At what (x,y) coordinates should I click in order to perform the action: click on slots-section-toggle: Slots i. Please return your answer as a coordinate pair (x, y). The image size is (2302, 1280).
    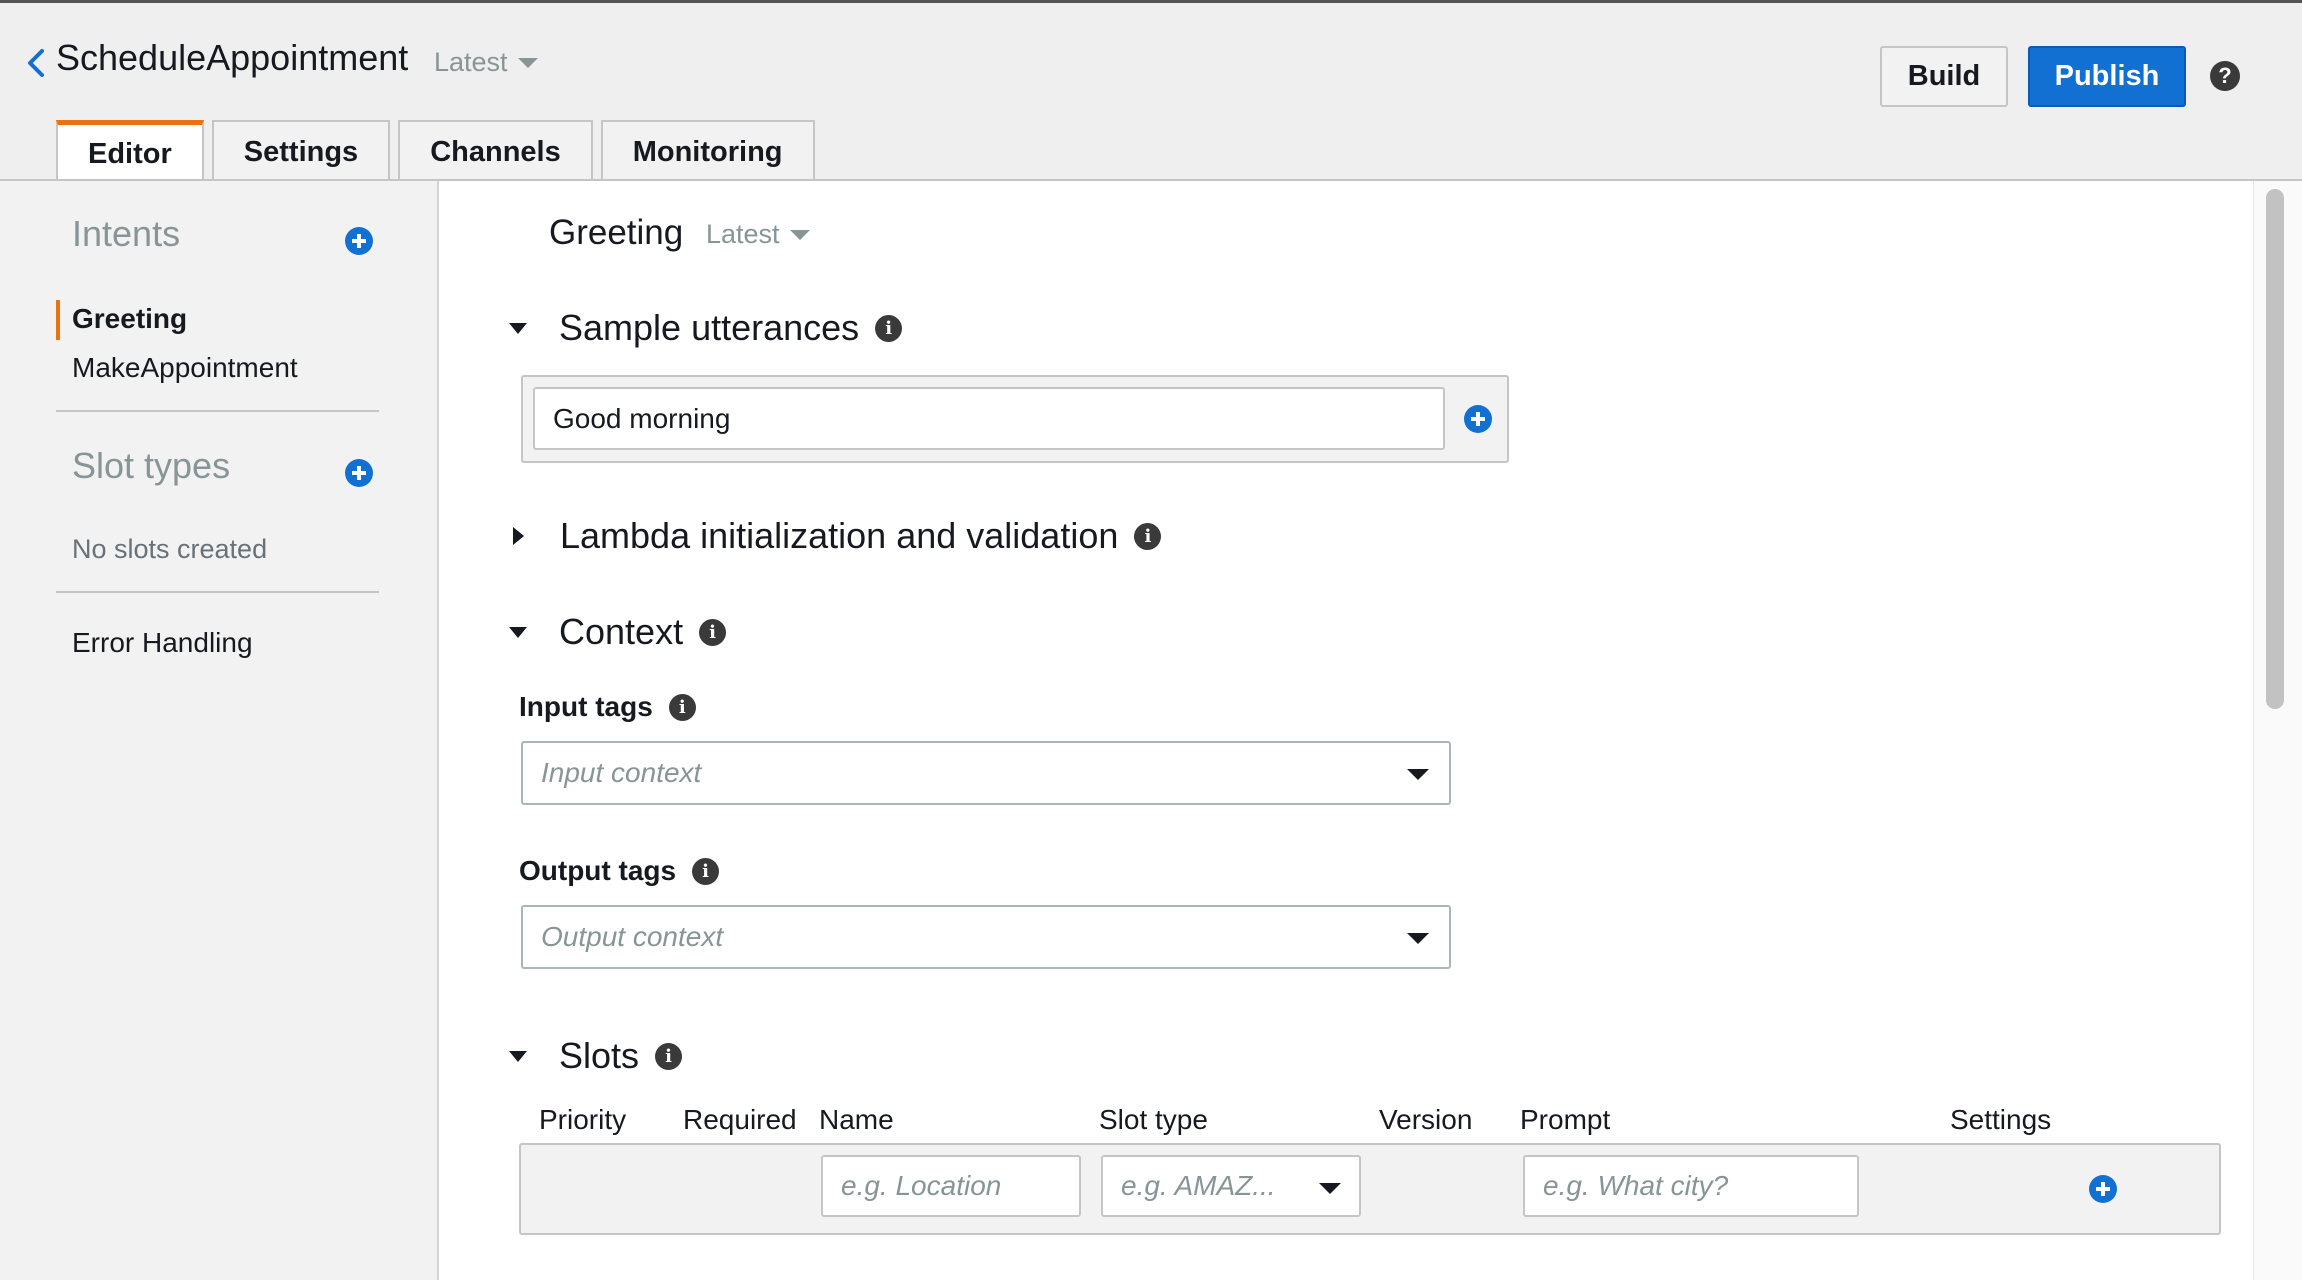
    Looking at the image, I should click on (596, 1056).